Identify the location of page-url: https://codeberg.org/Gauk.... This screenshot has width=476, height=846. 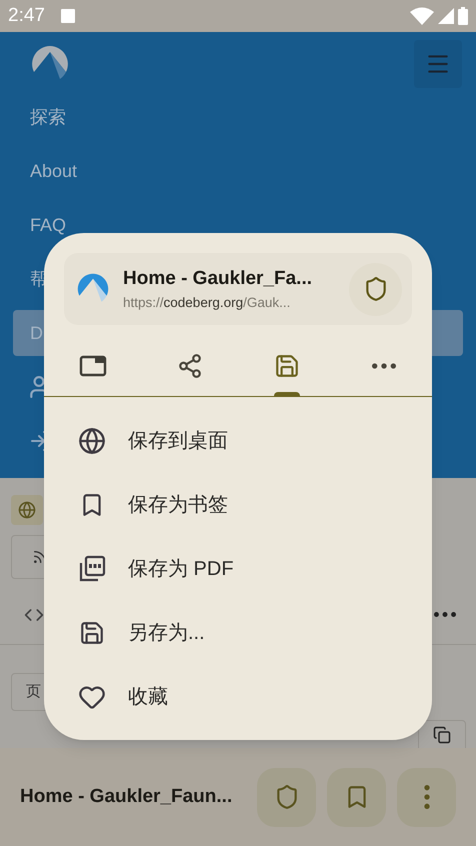
(207, 303).